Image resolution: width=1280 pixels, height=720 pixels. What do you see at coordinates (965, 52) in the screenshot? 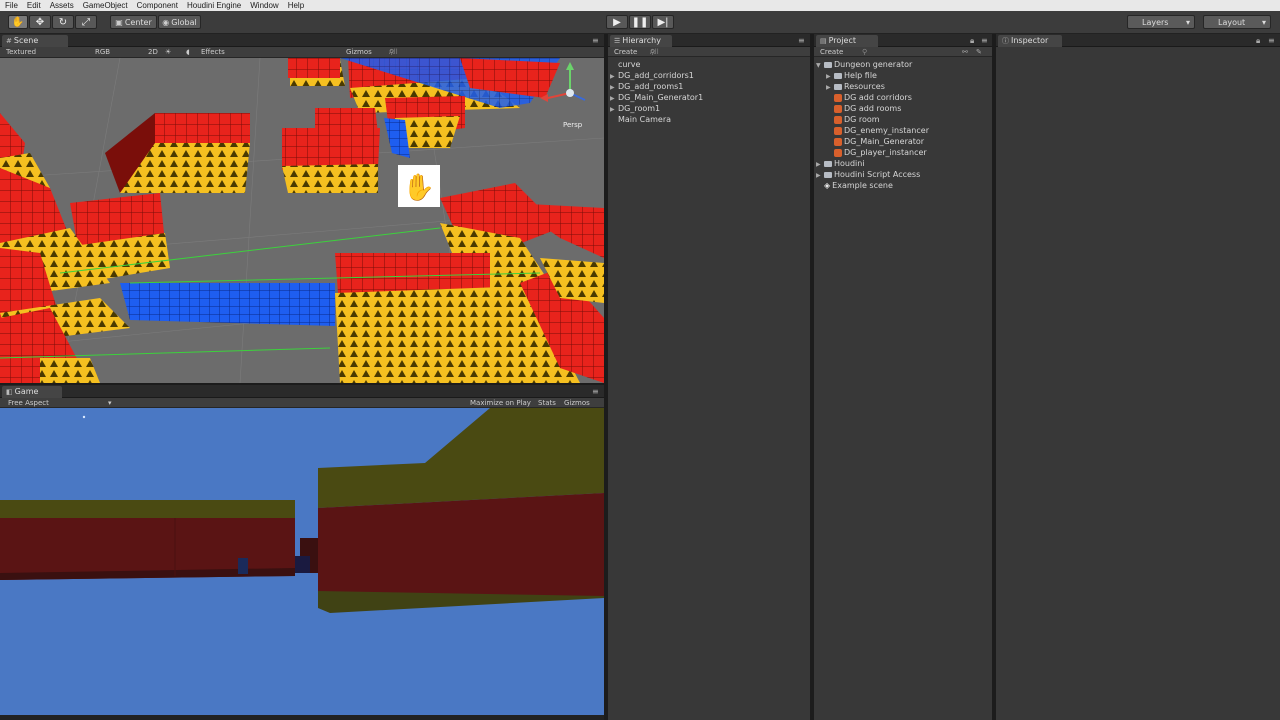
I see `filter-by-type-icon: ⚯` at bounding box center [965, 52].